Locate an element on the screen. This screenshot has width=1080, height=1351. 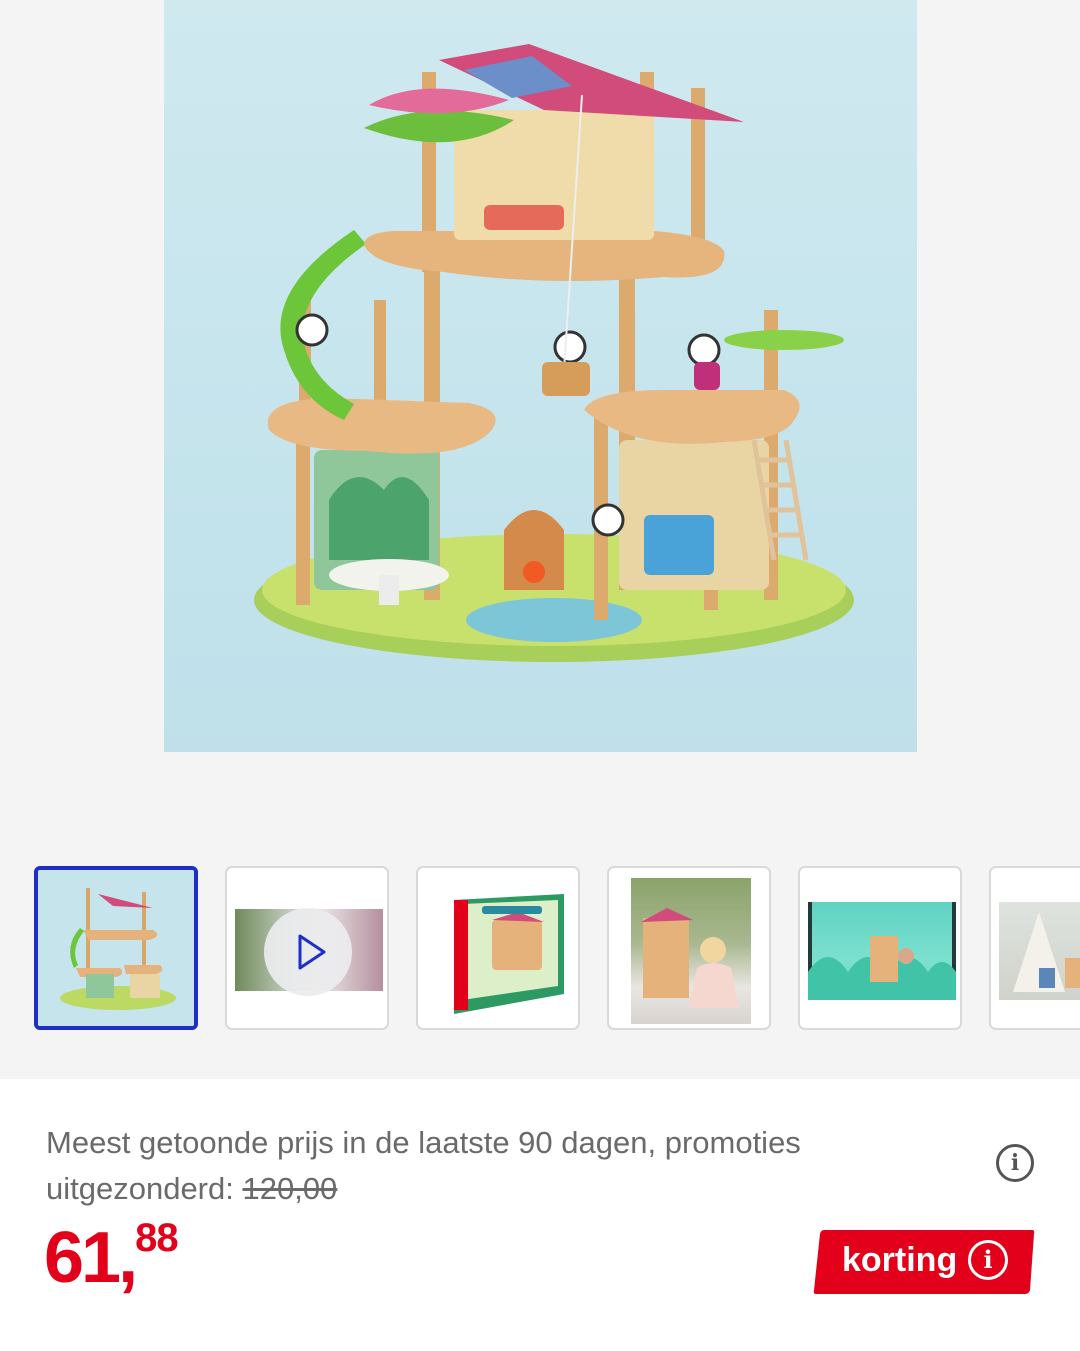
box-packaging-photo is located at coordinates (515, 954).